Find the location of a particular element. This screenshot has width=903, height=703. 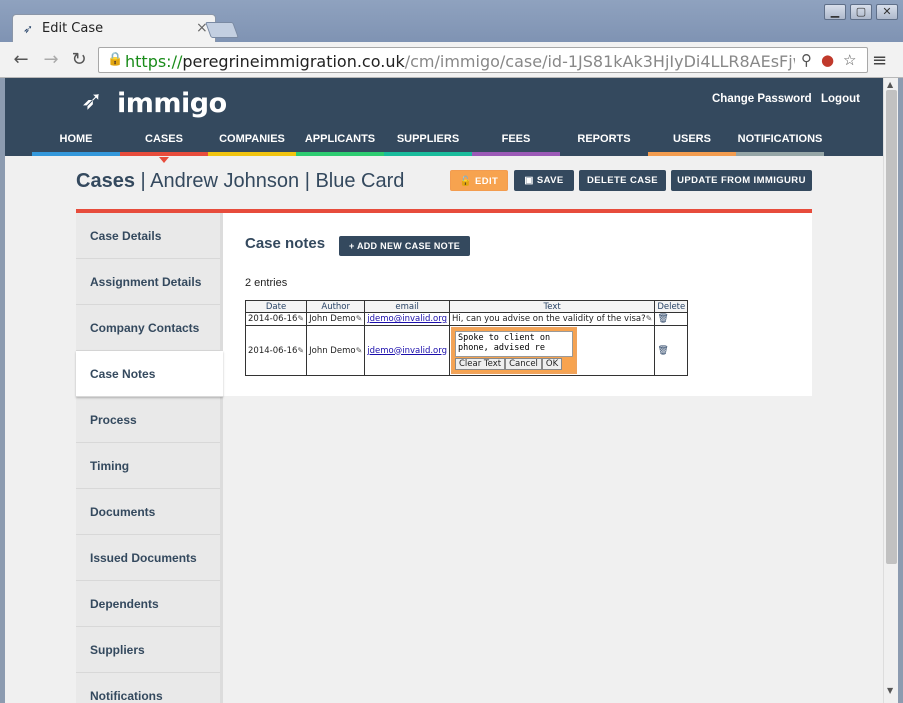

table-header-row: Date Author email Text Delete is located at coordinates (466, 306).